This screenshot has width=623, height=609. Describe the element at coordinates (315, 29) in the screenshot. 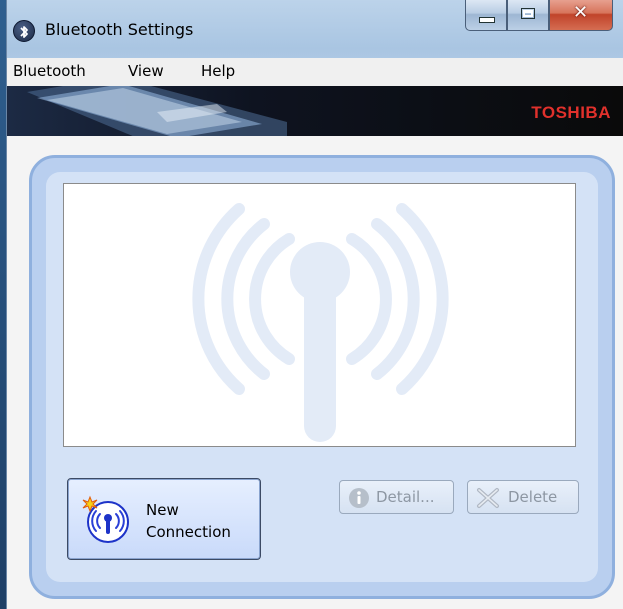

I see `title-bar: Bluetooth Settings ✕` at that location.